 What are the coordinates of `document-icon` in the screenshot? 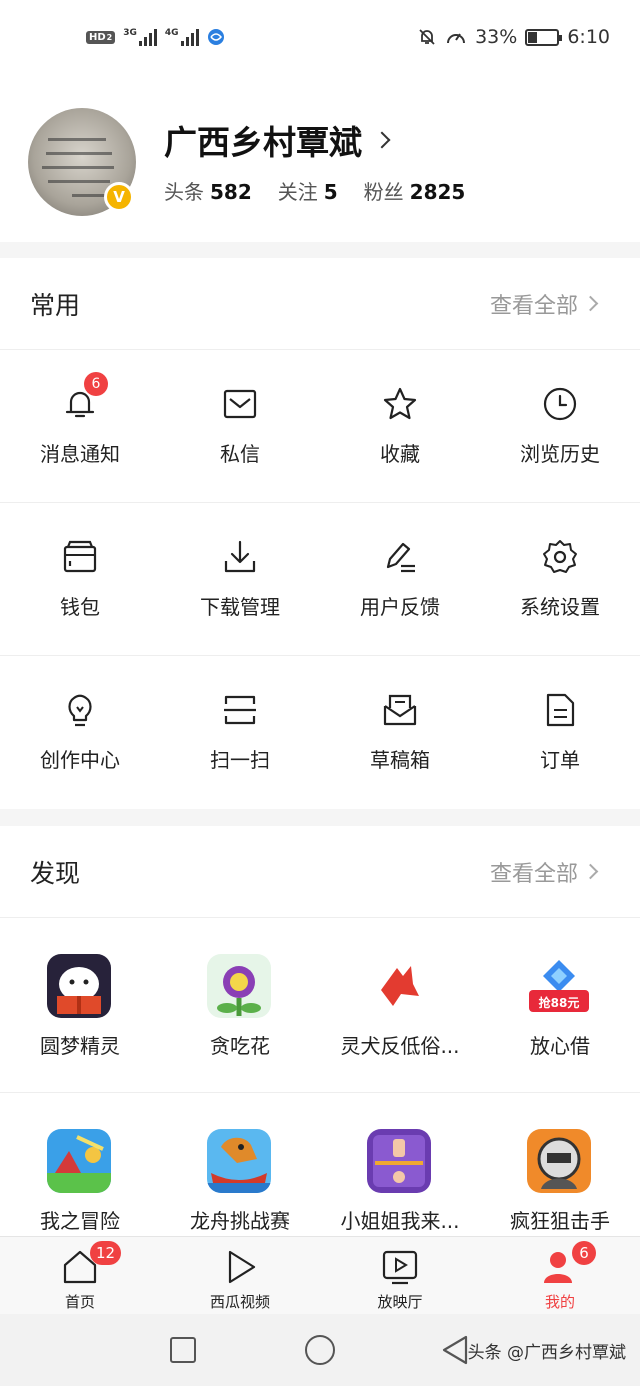 It's located at (560, 710).